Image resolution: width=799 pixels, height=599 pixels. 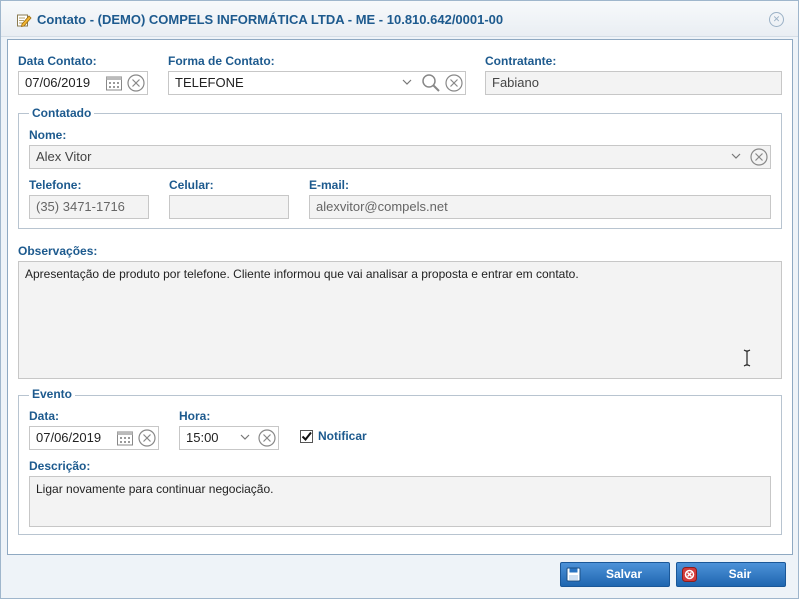 I want to click on evento-data-label: Data:, so click(x=44, y=416).